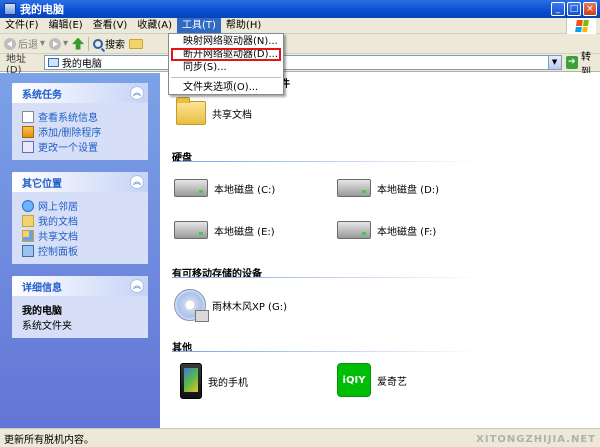  What do you see at coordinates (536, 439) in the screenshot?
I see `watermark-text: XITONGZHIJIA.NET` at bounding box center [536, 439].